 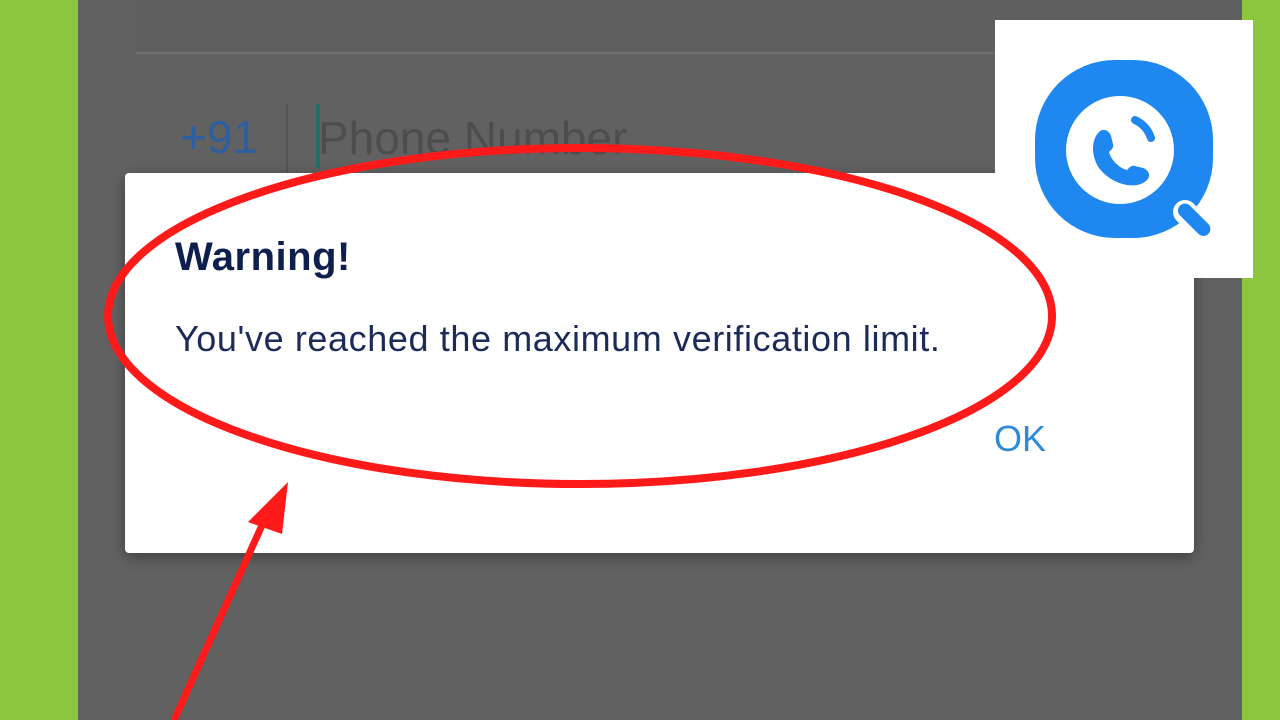 What do you see at coordinates (287, 139) in the screenshot?
I see `field-divider` at bounding box center [287, 139].